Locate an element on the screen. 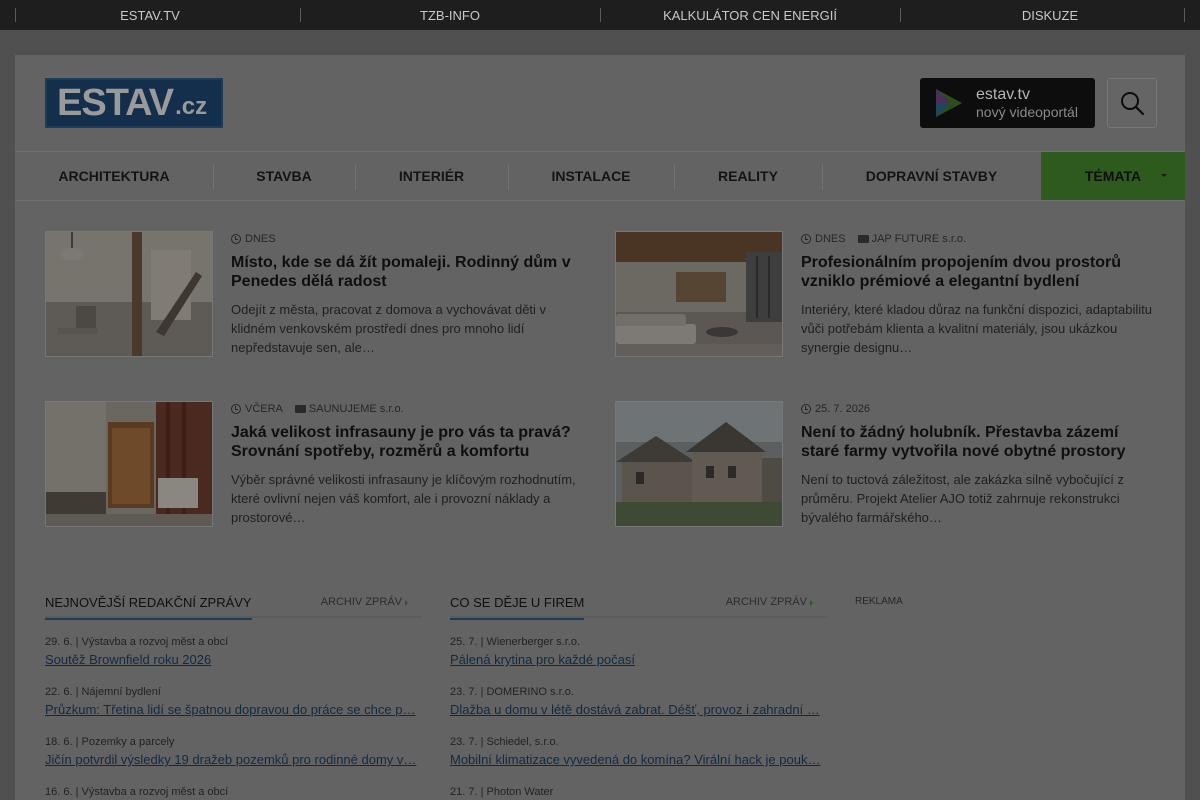  firm-headline: Pálená krytina pro každé počasí is located at coordinates (638, 659).